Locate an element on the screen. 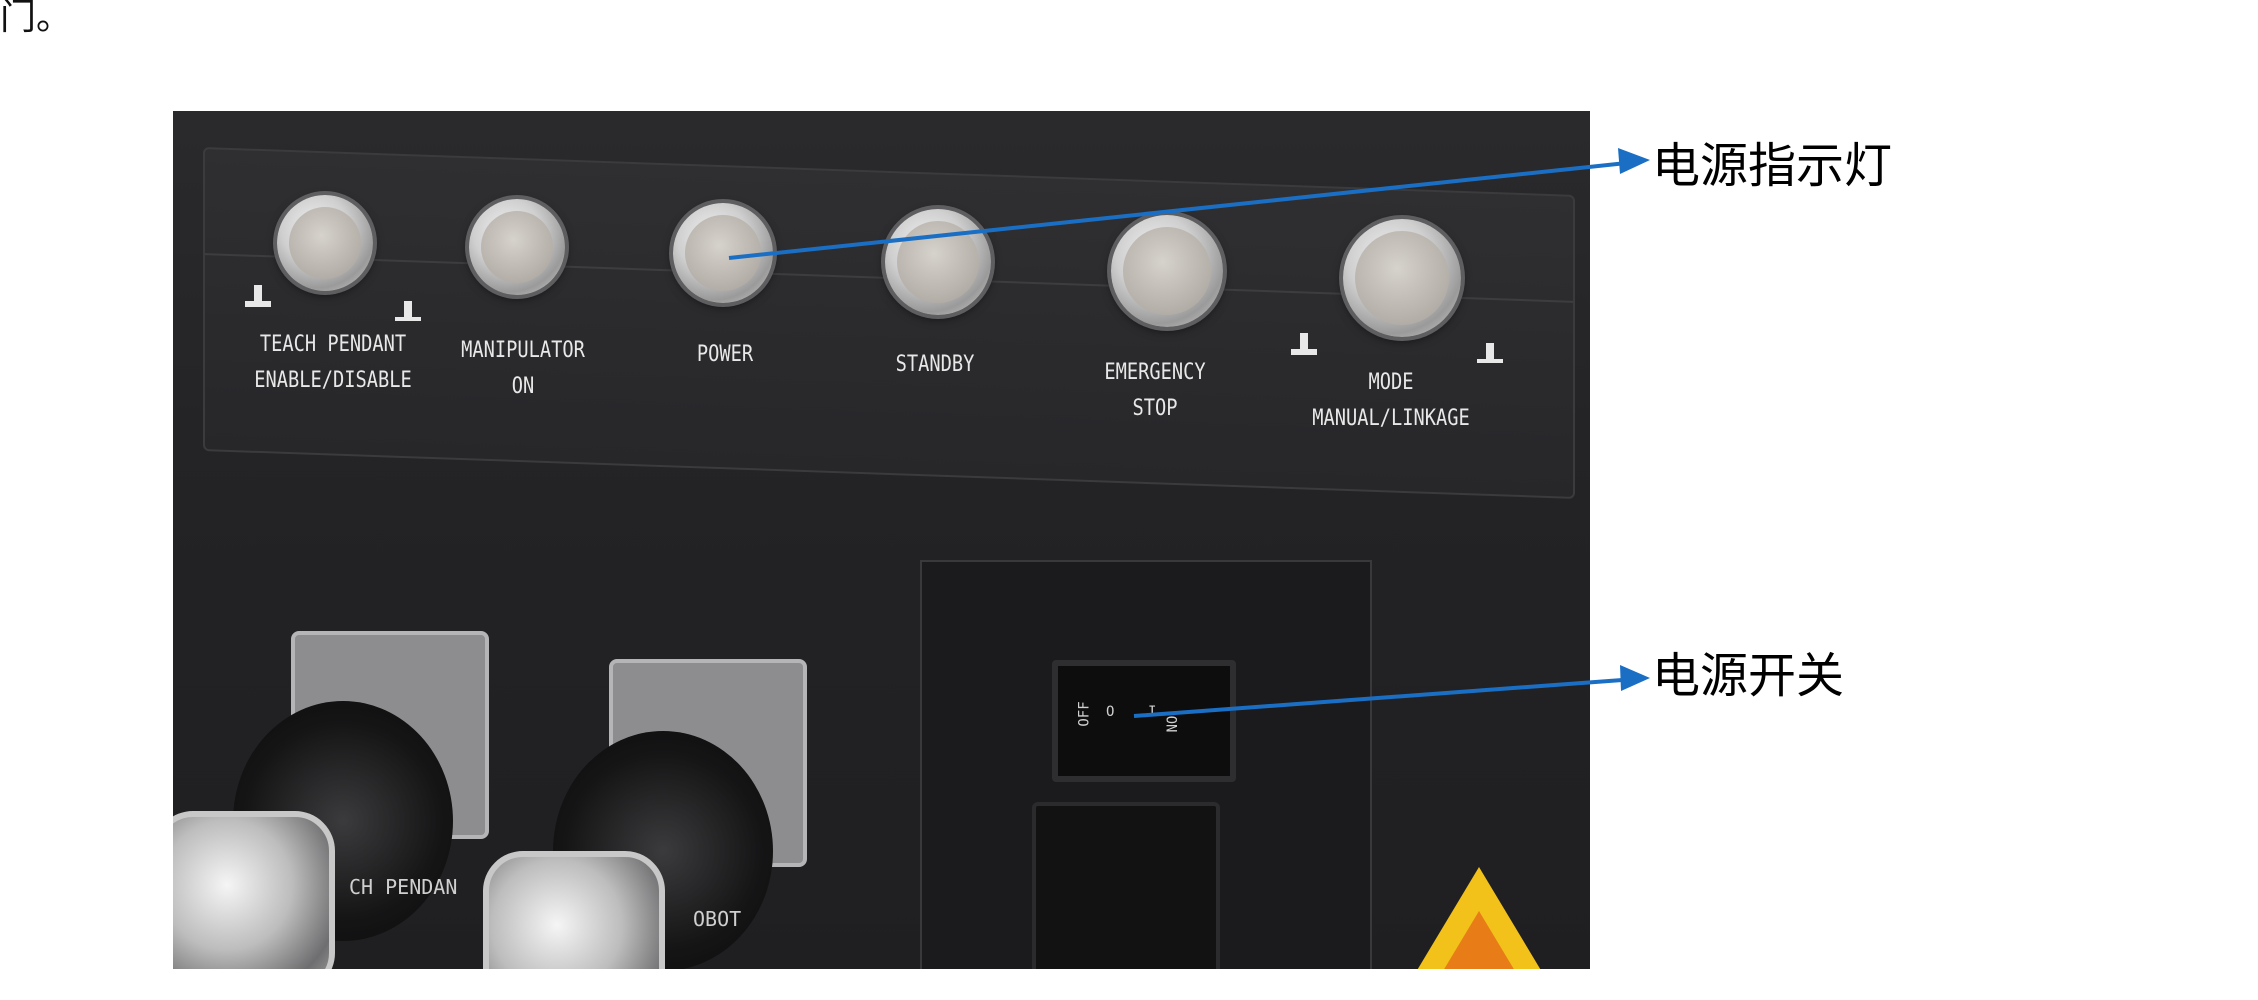  label-line: TEACH PENDANT is located at coordinates (333, 344).